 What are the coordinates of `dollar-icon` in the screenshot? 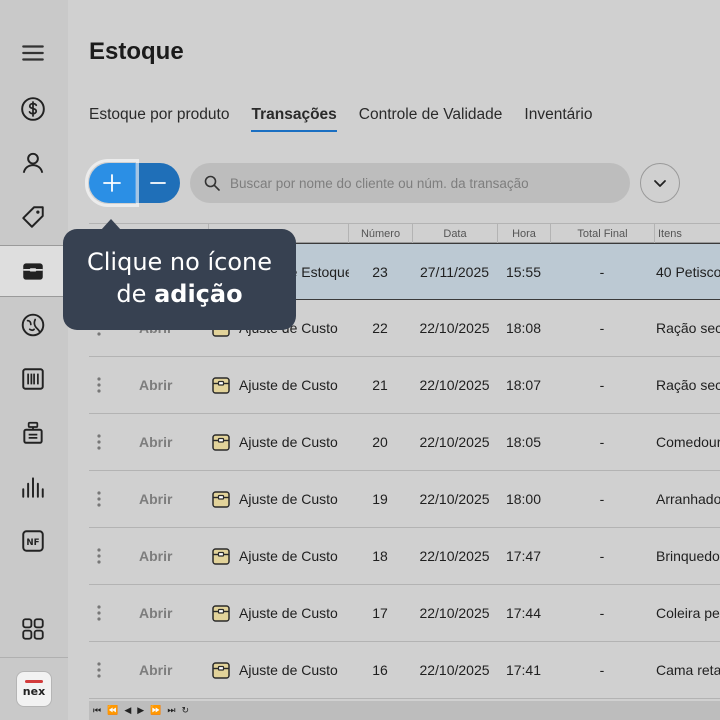 It's located at (33, 109).